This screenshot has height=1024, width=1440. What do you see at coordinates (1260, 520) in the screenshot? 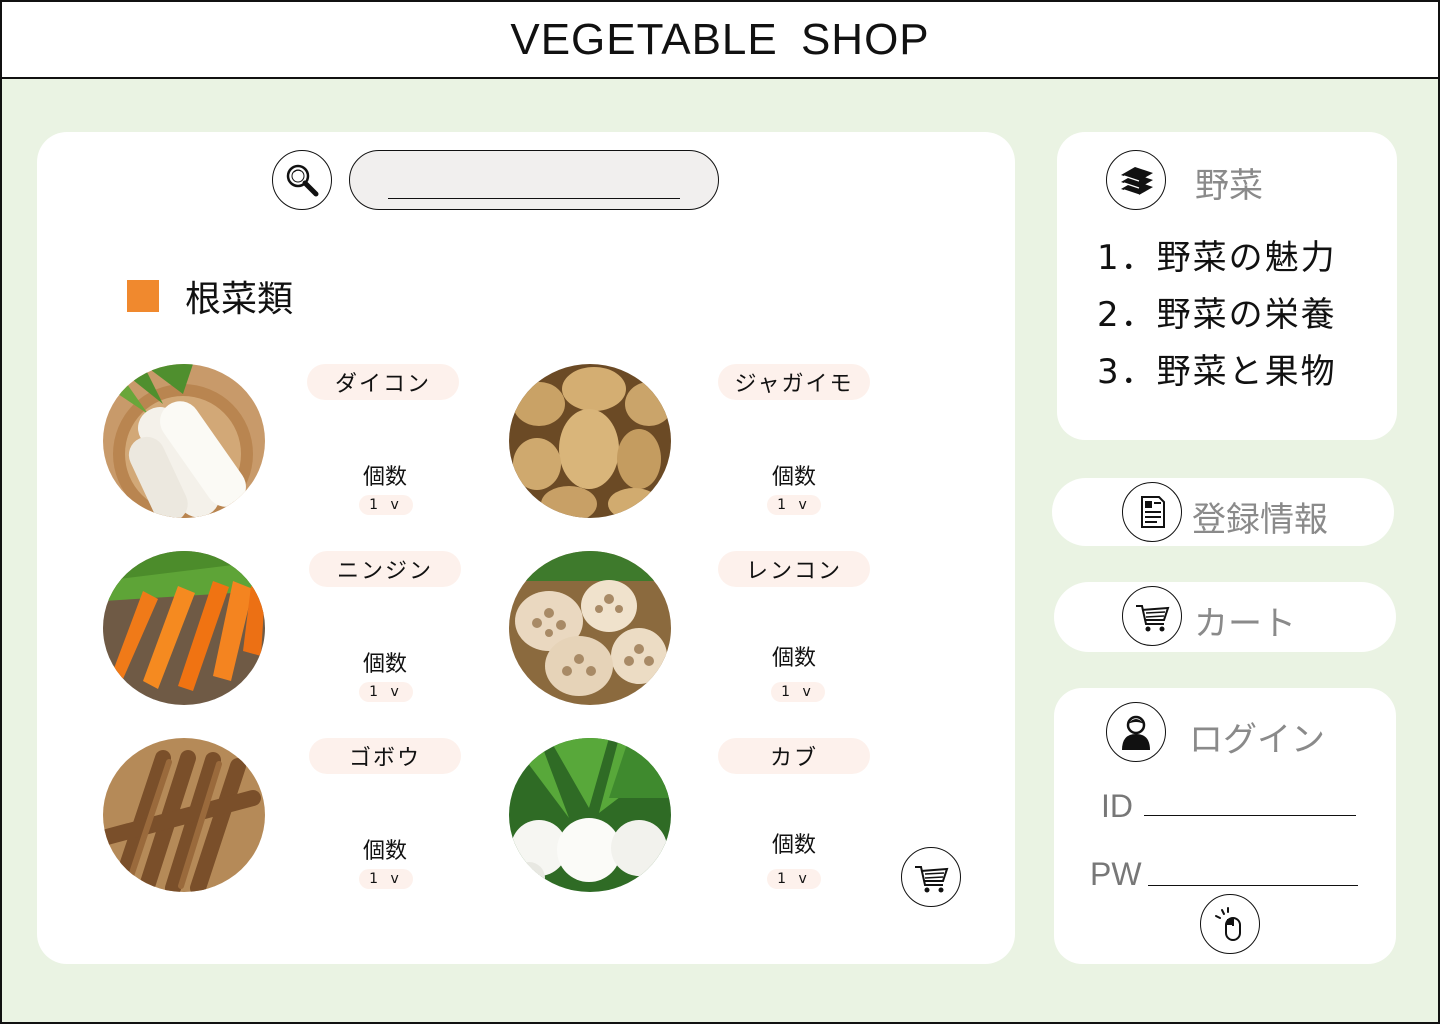
I see `registration-label: 登録情報` at bounding box center [1260, 520].